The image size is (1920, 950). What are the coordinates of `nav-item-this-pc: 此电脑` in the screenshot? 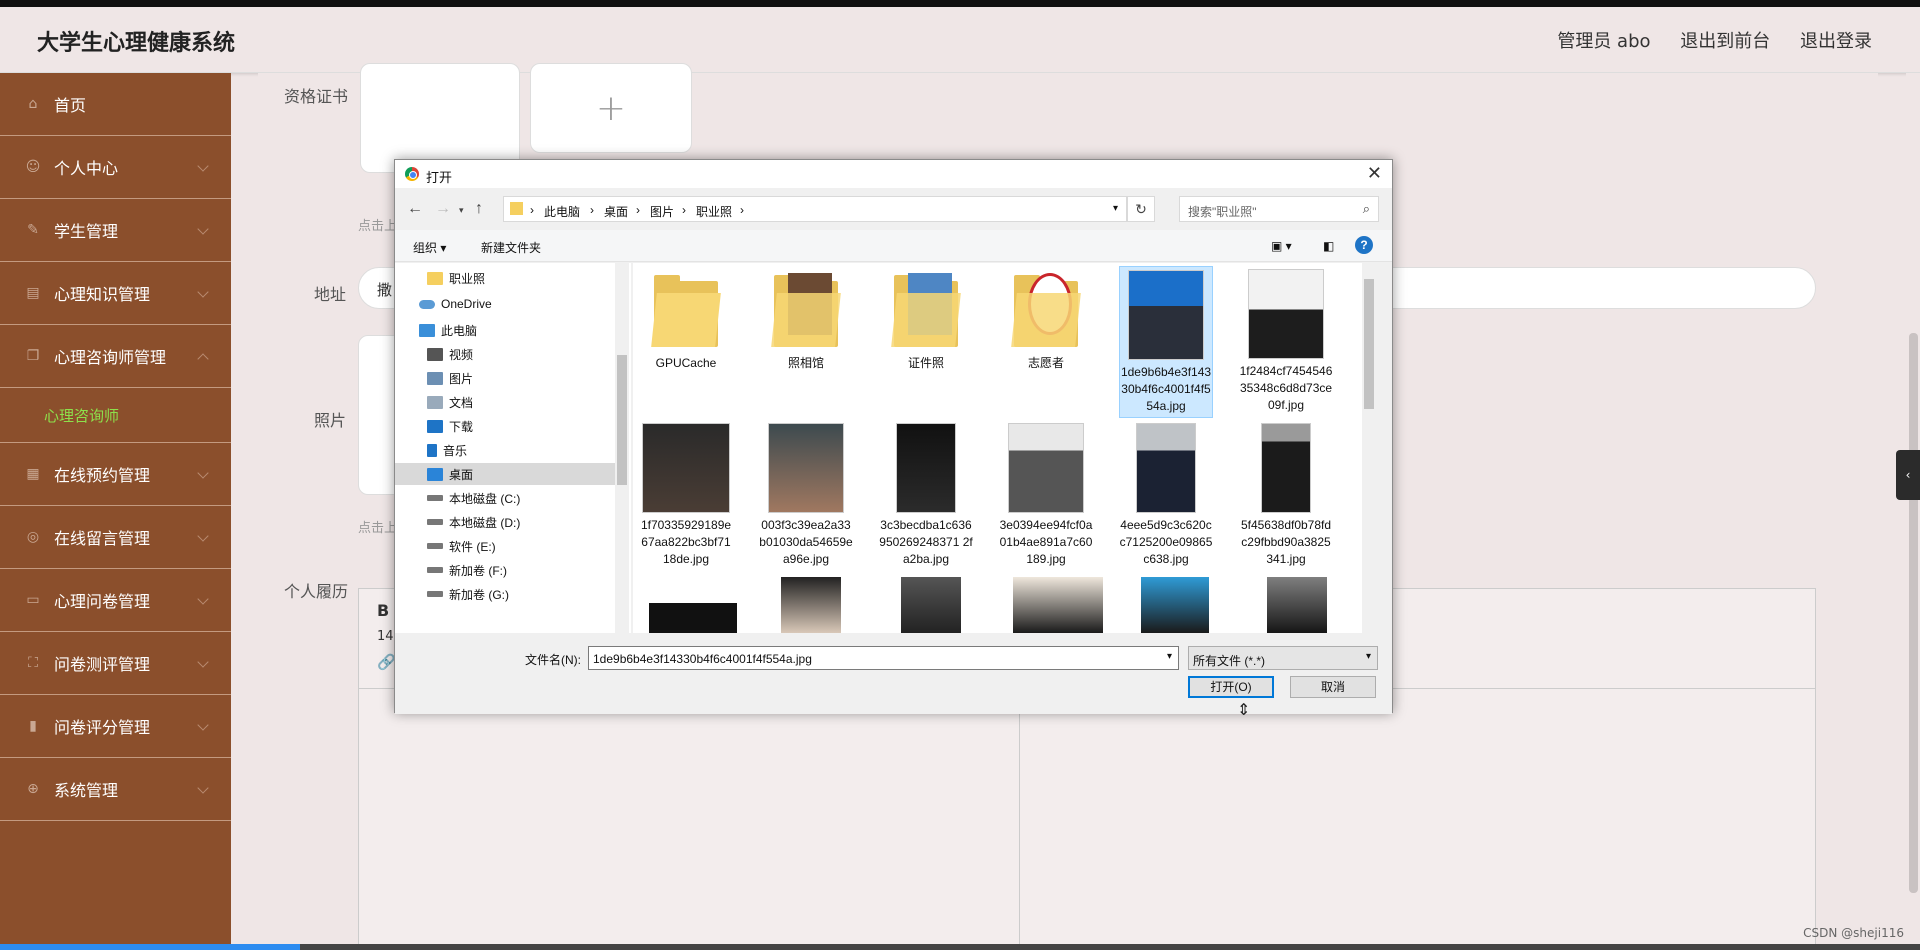 It's located at (505, 330).